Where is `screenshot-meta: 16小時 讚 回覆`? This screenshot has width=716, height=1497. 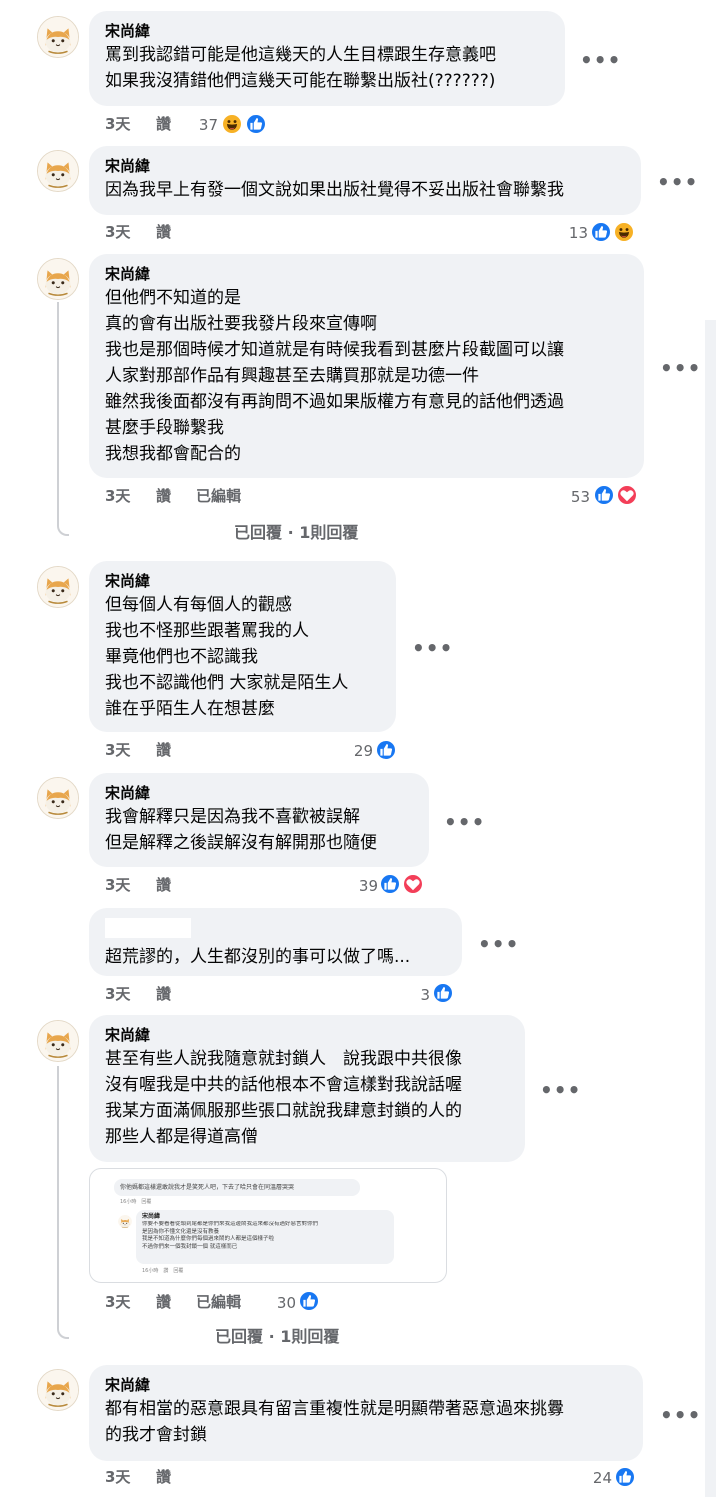 screenshot-meta: 16小時 讚 回覆 is located at coordinates (163, 1271).